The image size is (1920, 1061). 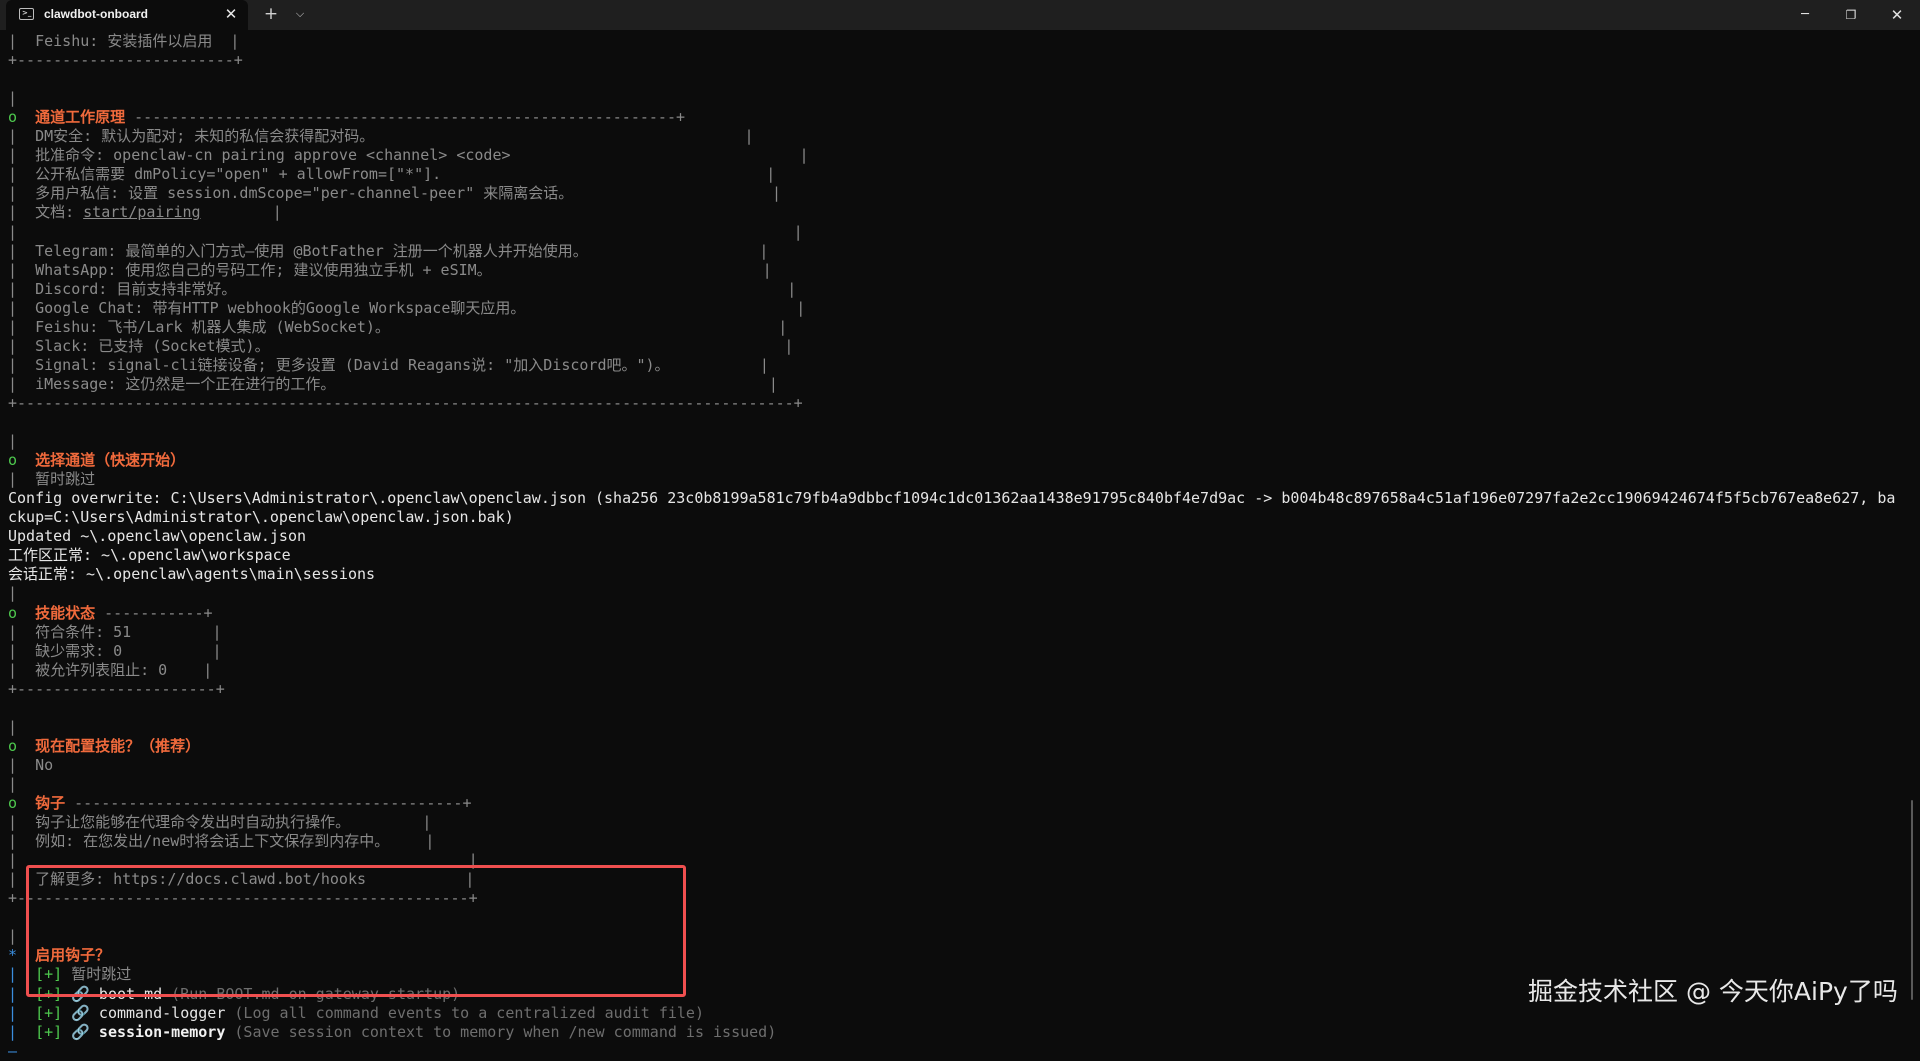 I want to click on new-tab-button: +, so click(x=271, y=14).